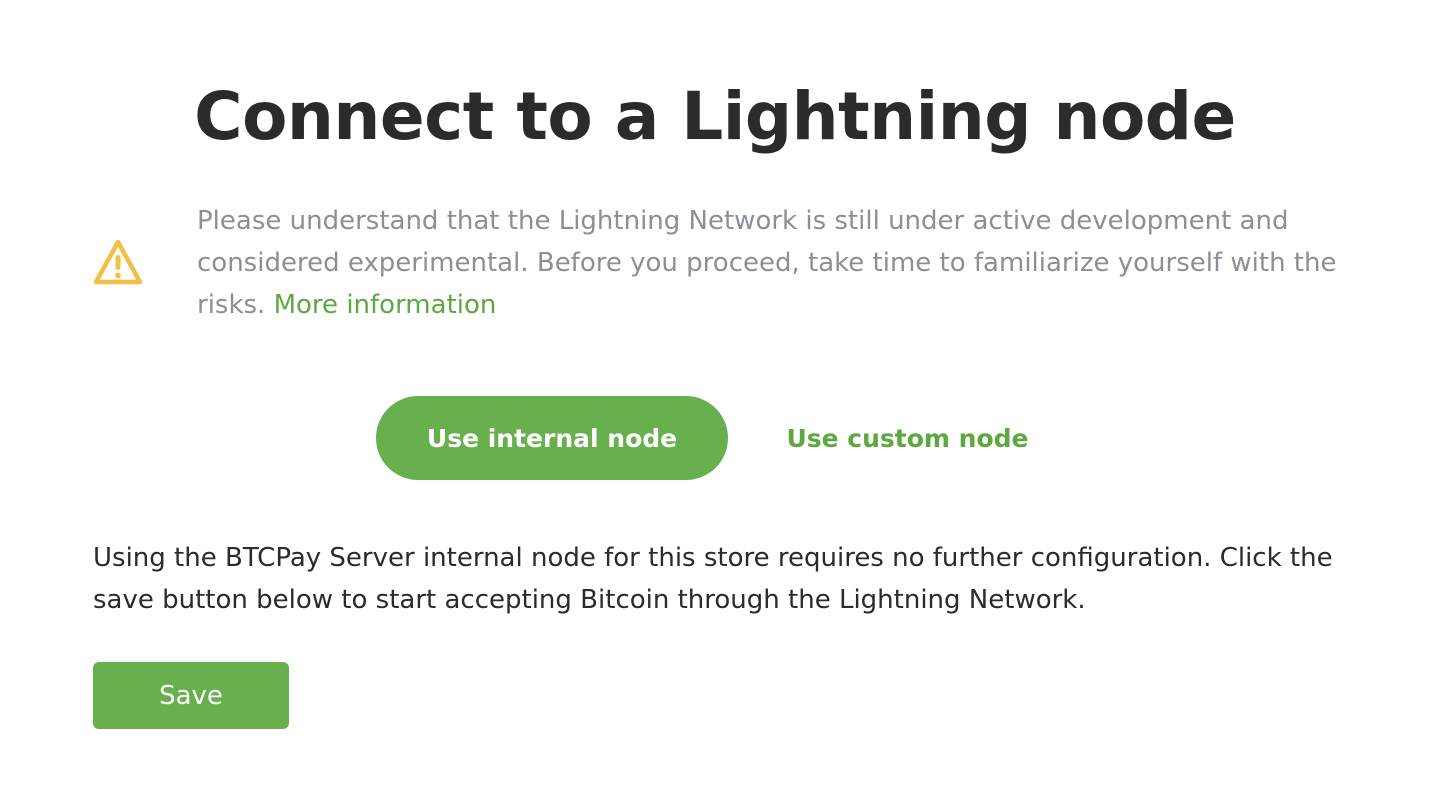 This screenshot has width=1430, height=800. What do you see at coordinates (385, 305) in the screenshot?
I see `more-information-link: More information` at bounding box center [385, 305].